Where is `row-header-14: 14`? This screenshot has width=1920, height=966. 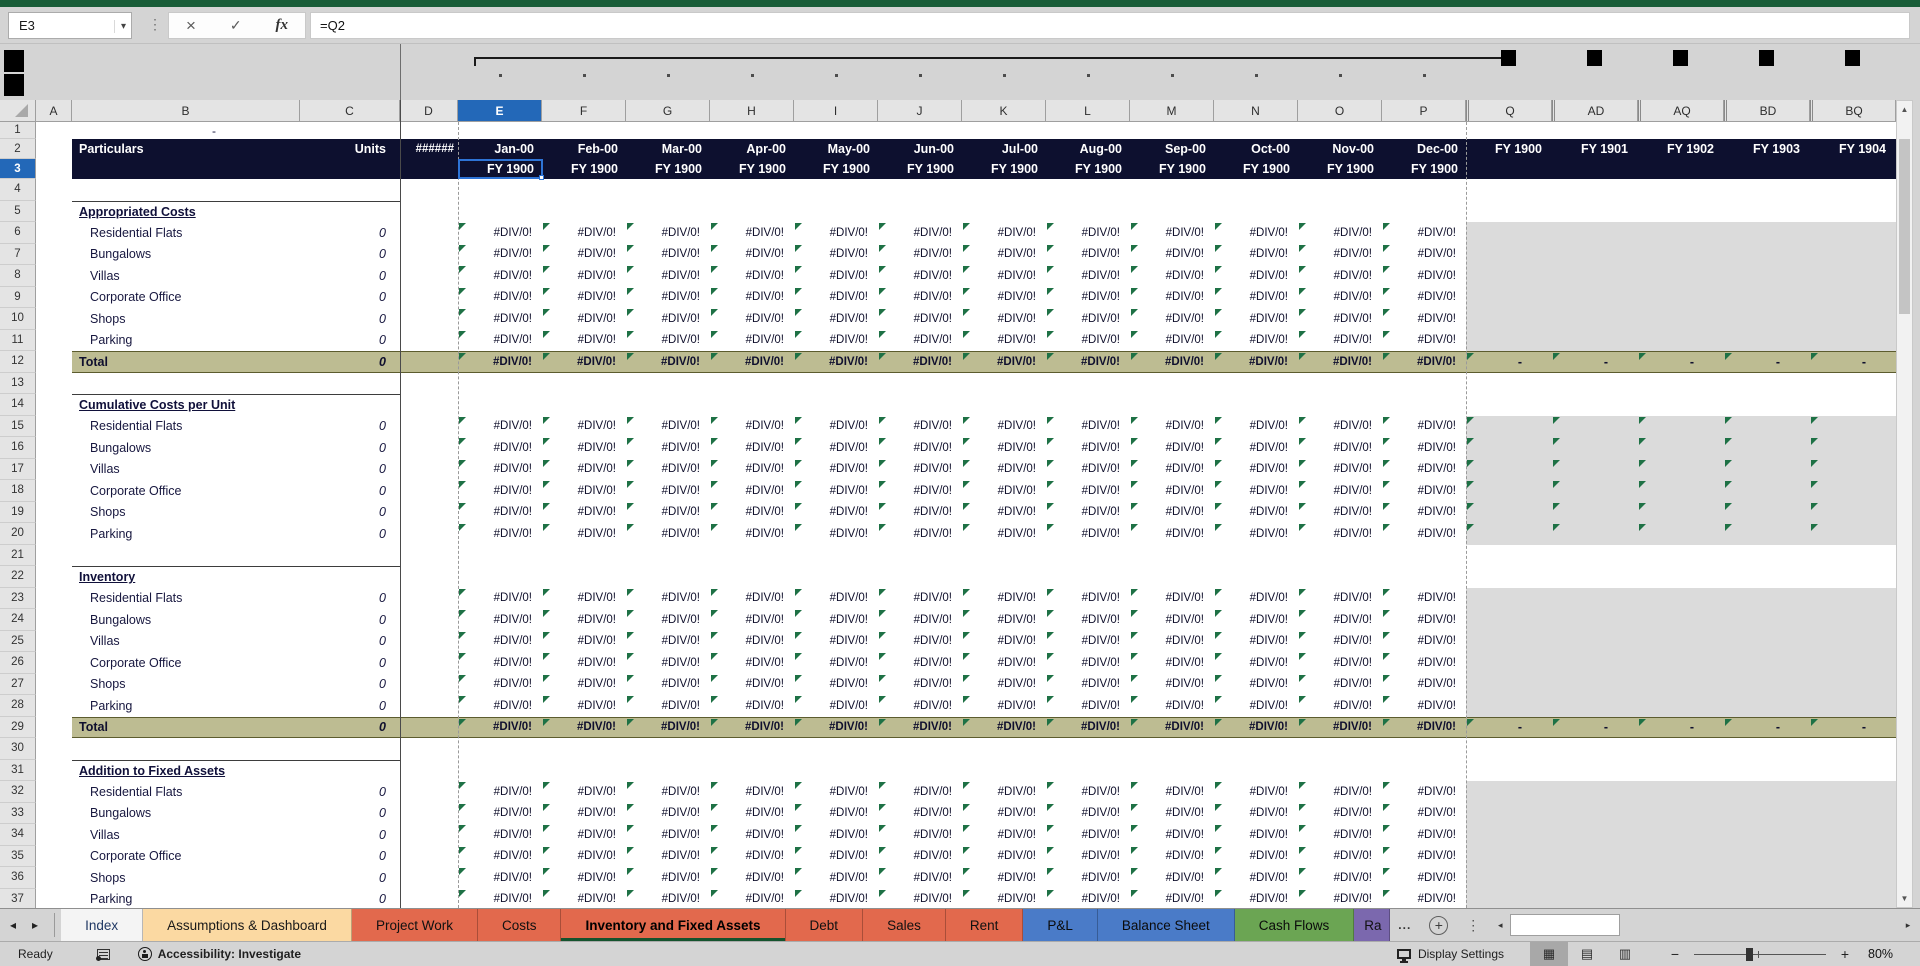 row-header-14: 14 is located at coordinates (18, 405).